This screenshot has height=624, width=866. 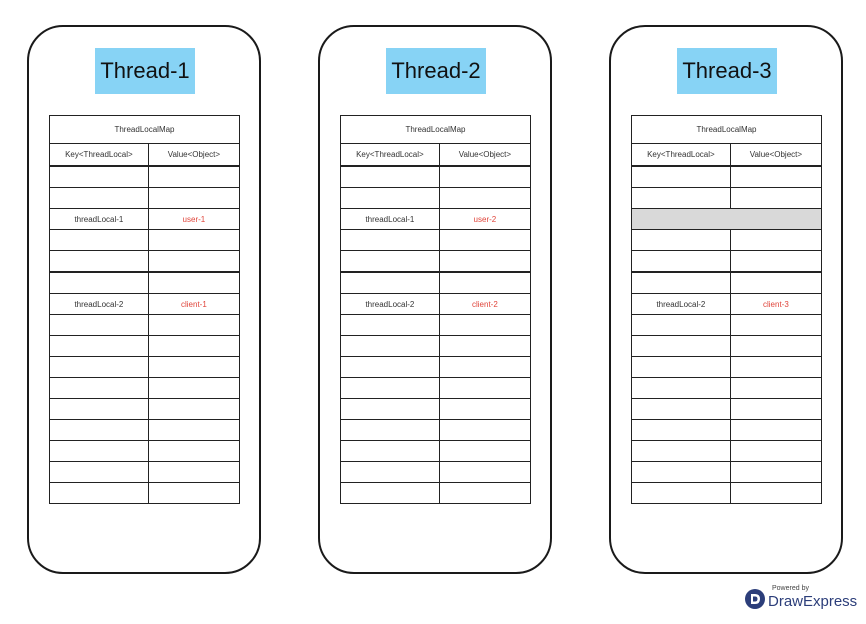 I want to click on map-entry-row: threadLocal-1 user-1, so click(x=145, y=219).